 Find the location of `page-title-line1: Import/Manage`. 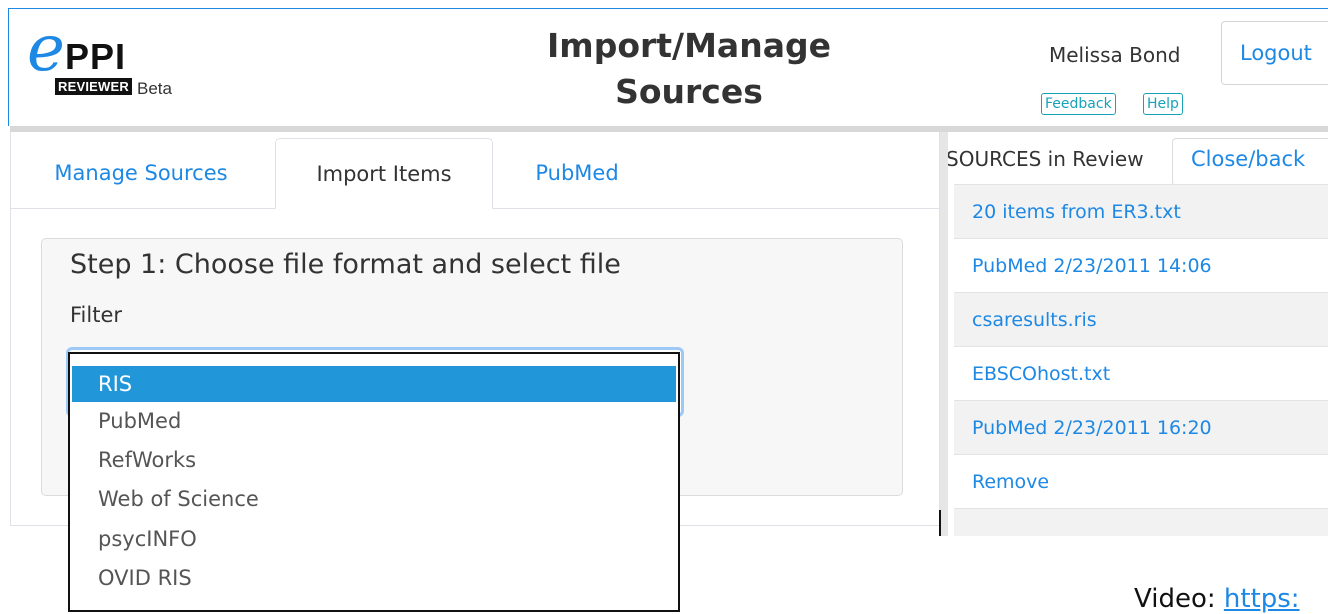

page-title-line1: Import/Manage is located at coordinates (689, 45).